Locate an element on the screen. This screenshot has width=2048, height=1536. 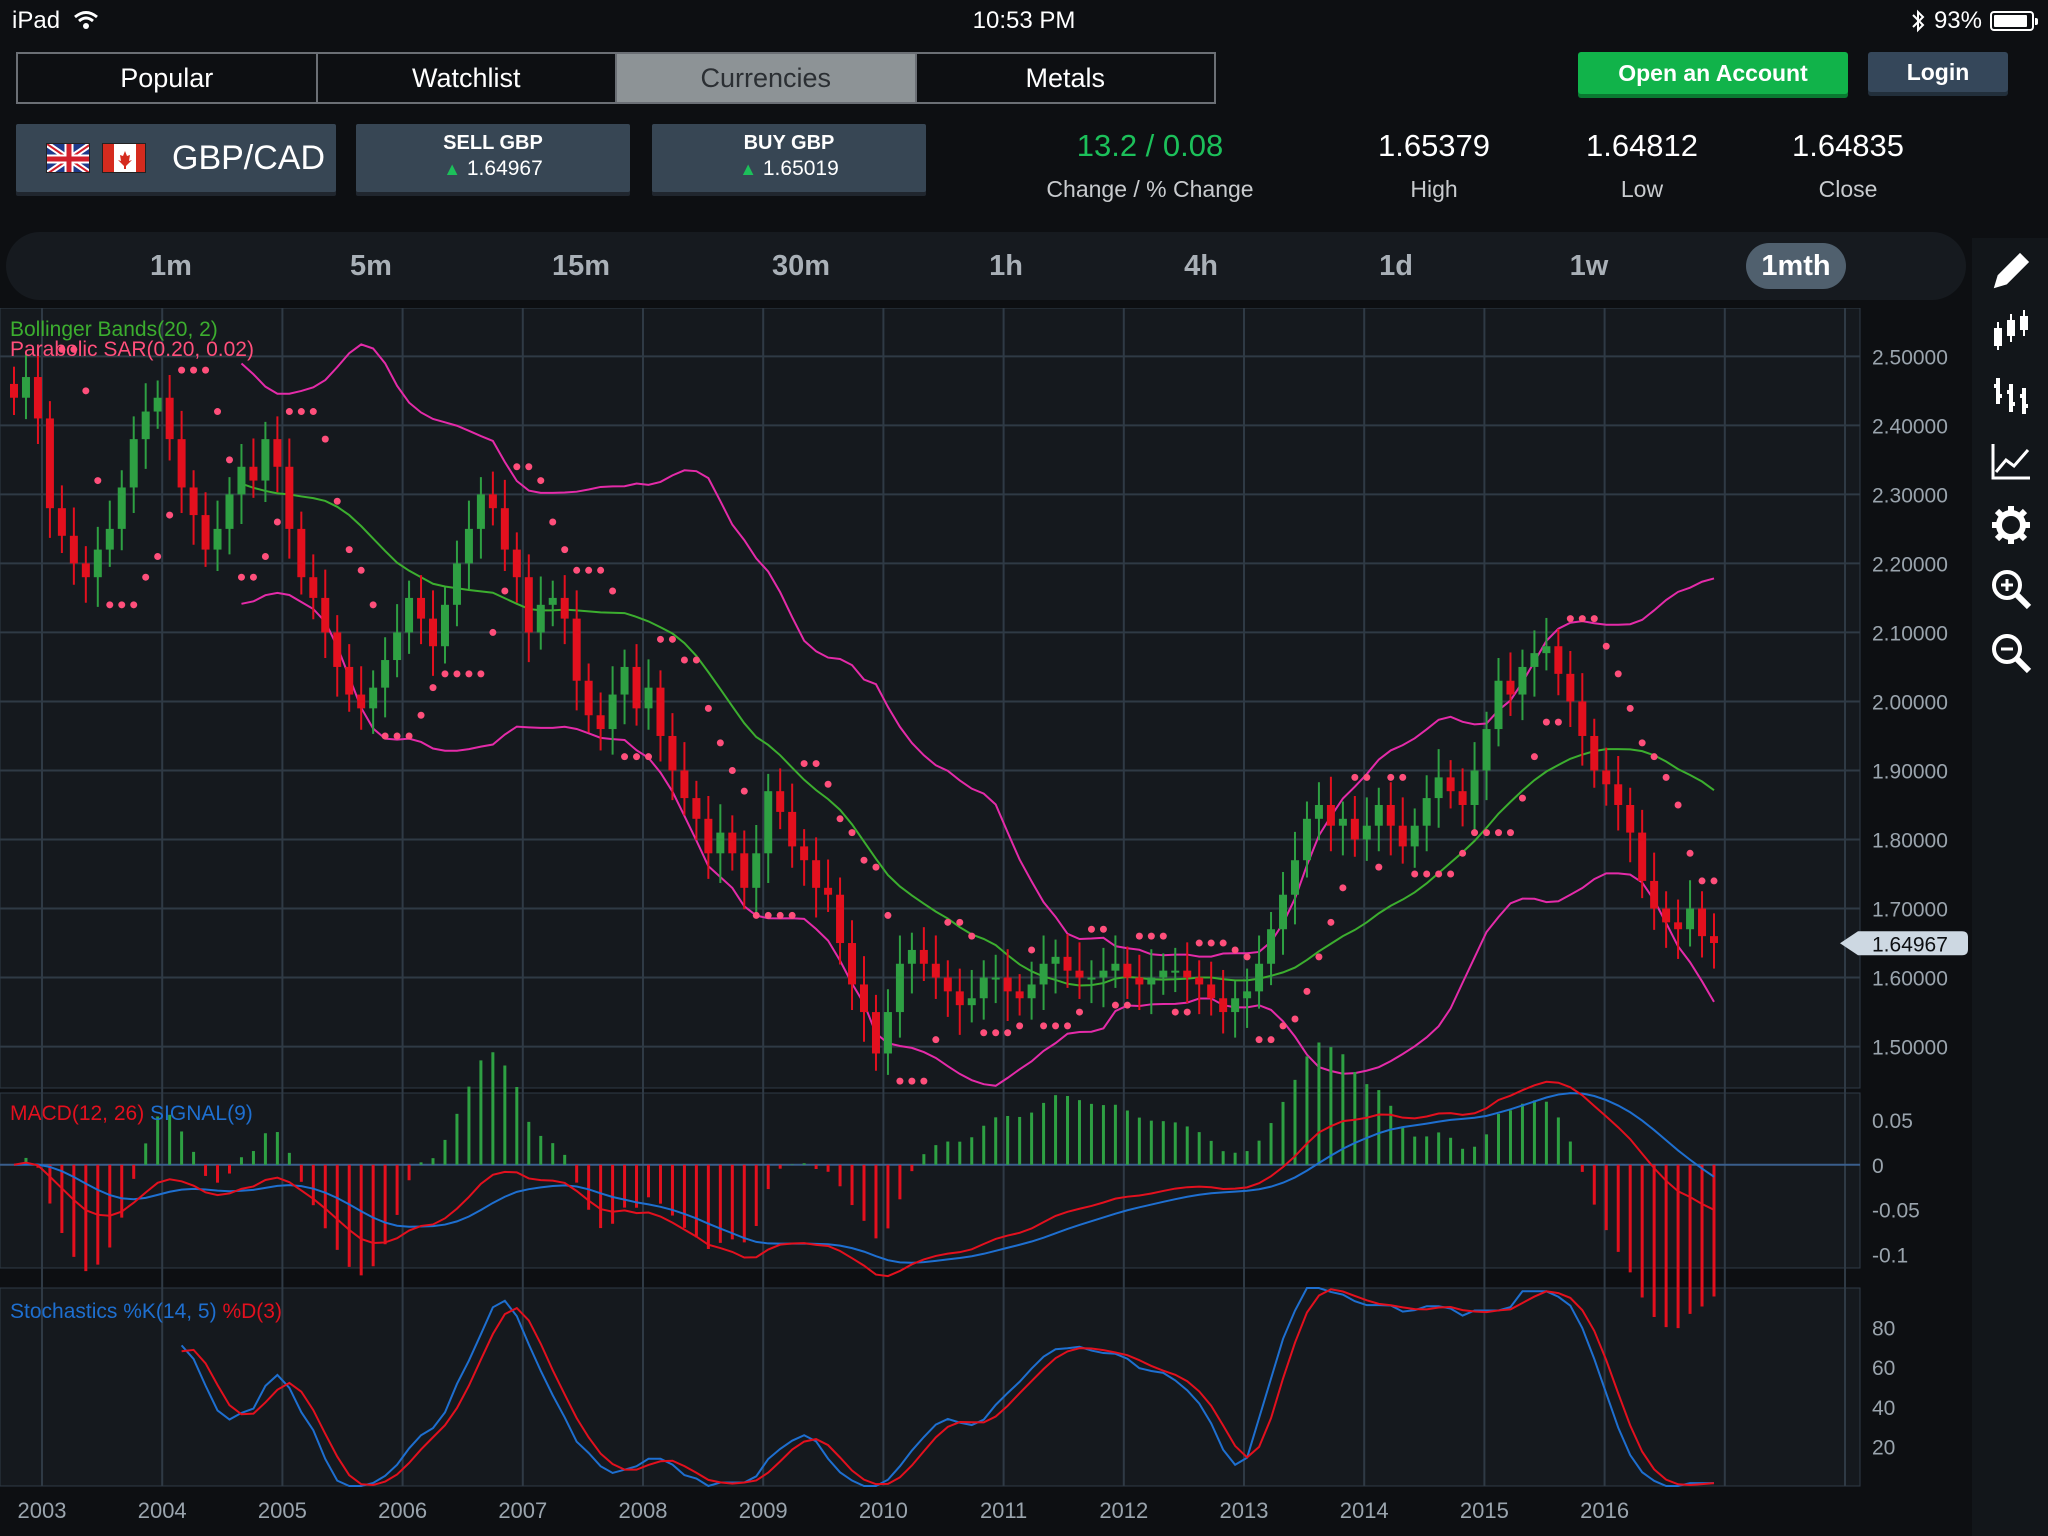
low-label: Low is located at coordinates (1642, 189).